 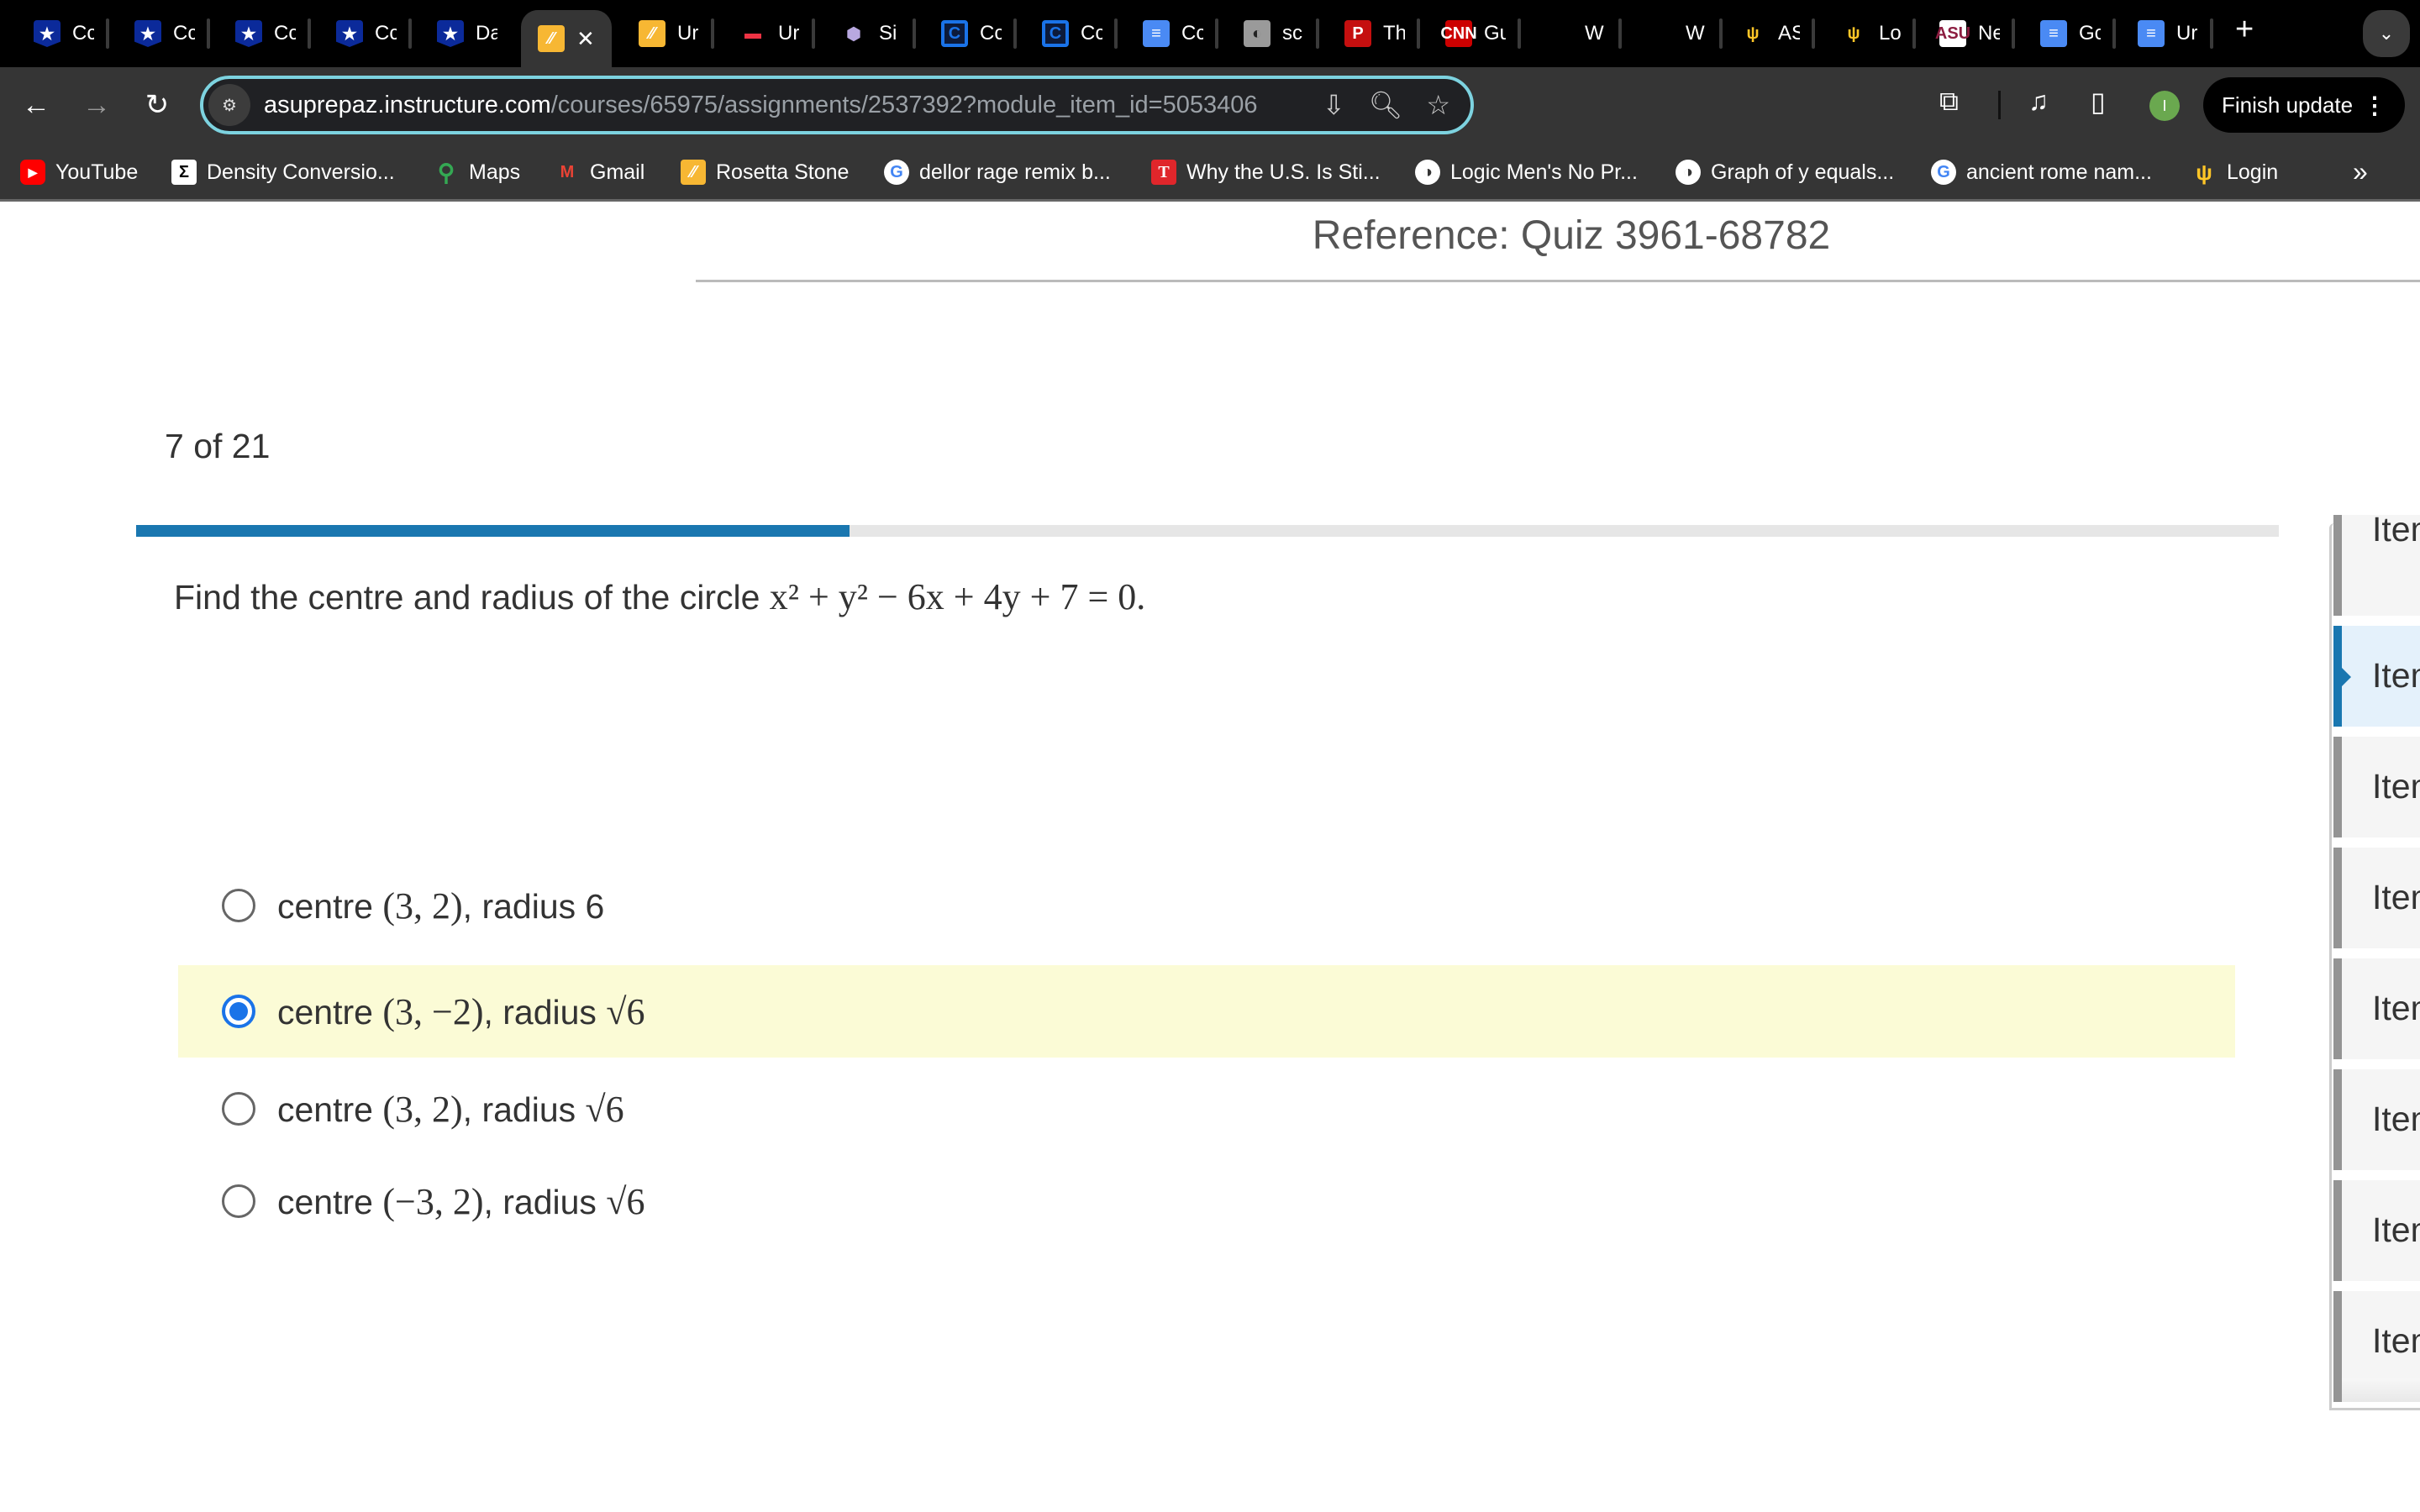 I want to click on gmail-icon: M, so click(x=567, y=171).